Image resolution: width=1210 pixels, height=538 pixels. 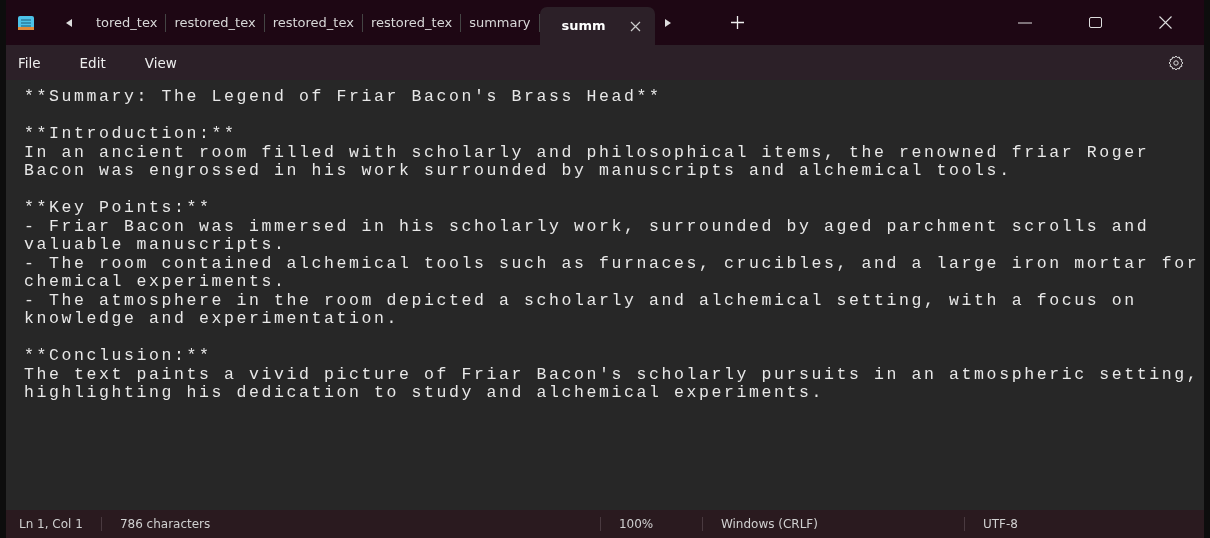 I want to click on tab: tored_tex, so click(x=127, y=22).